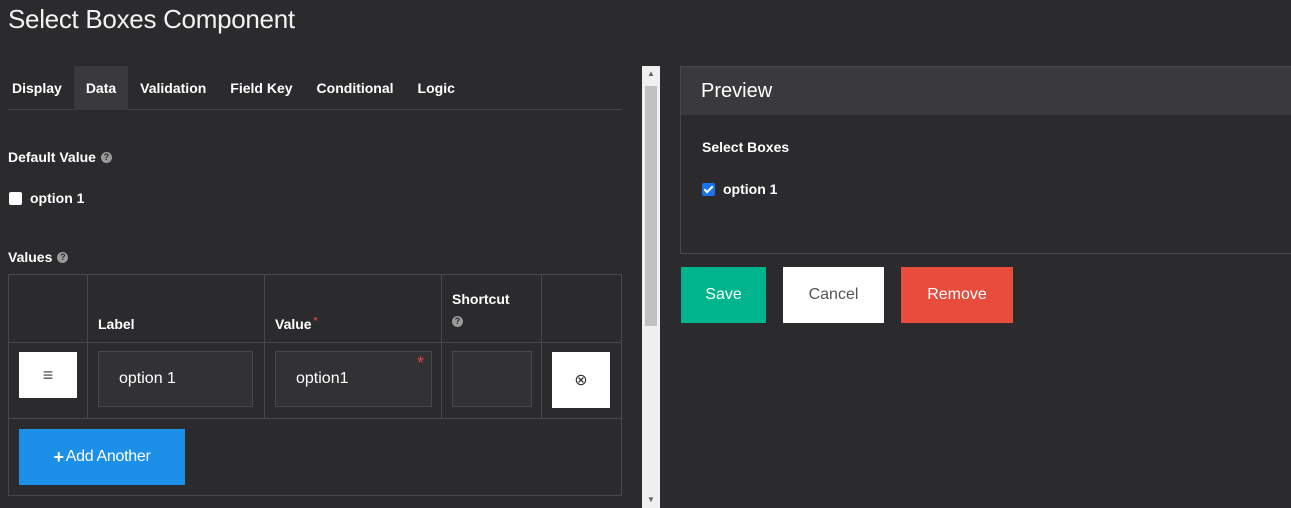  What do you see at coordinates (57, 198) in the screenshot?
I see `default-option-1-label: option 1` at bounding box center [57, 198].